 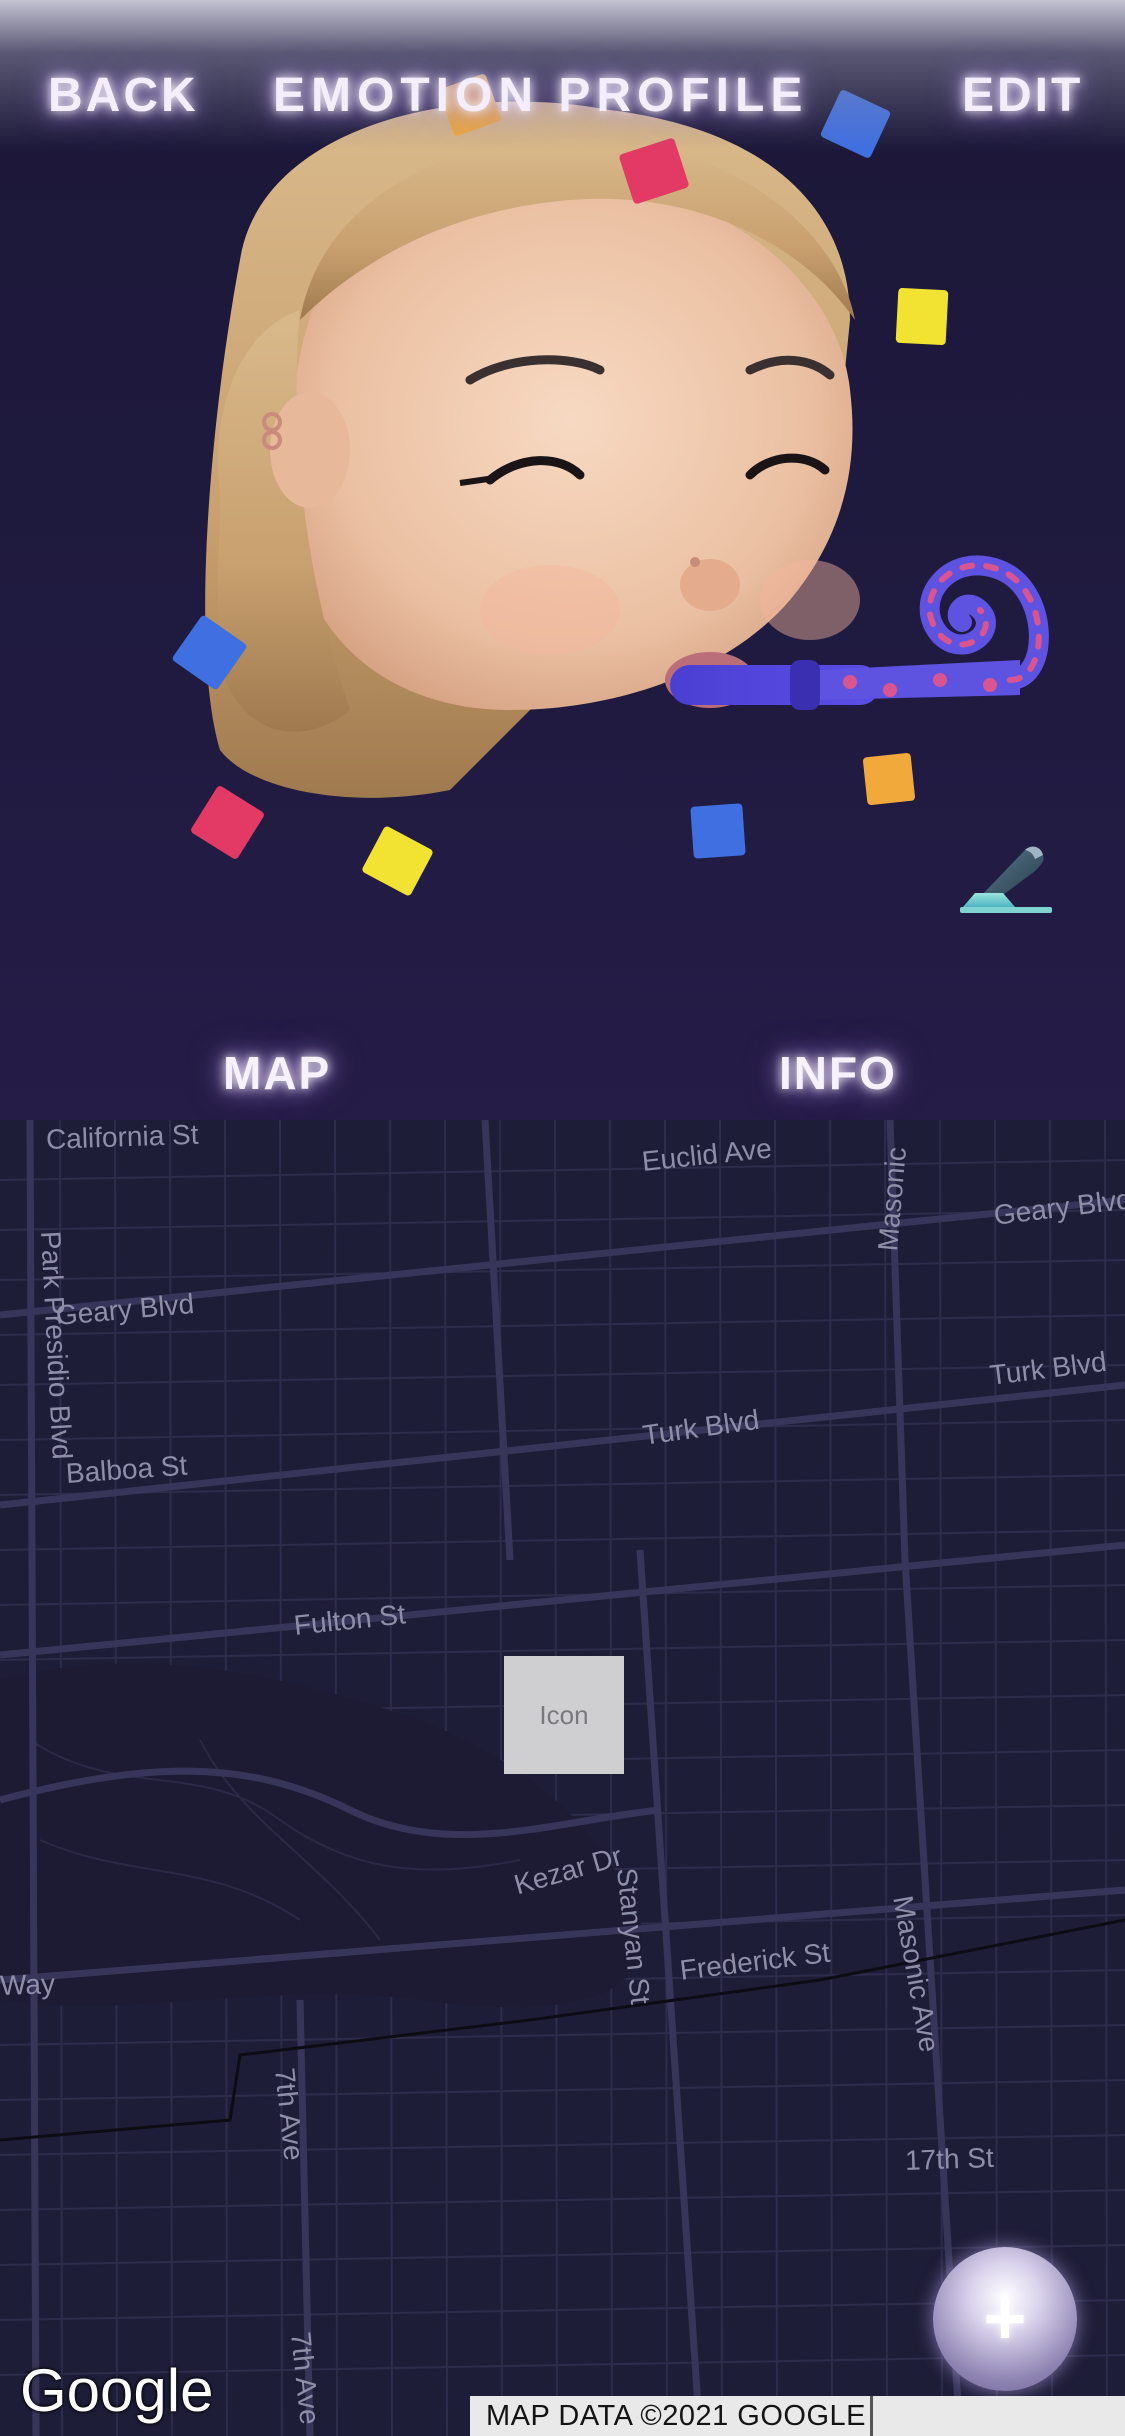 I want to click on street-label: California St, so click(x=122, y=1137).